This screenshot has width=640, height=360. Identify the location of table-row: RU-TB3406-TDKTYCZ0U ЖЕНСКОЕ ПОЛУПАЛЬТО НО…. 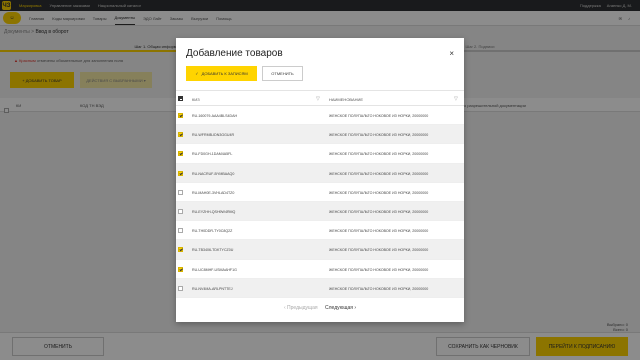
(320, 250).